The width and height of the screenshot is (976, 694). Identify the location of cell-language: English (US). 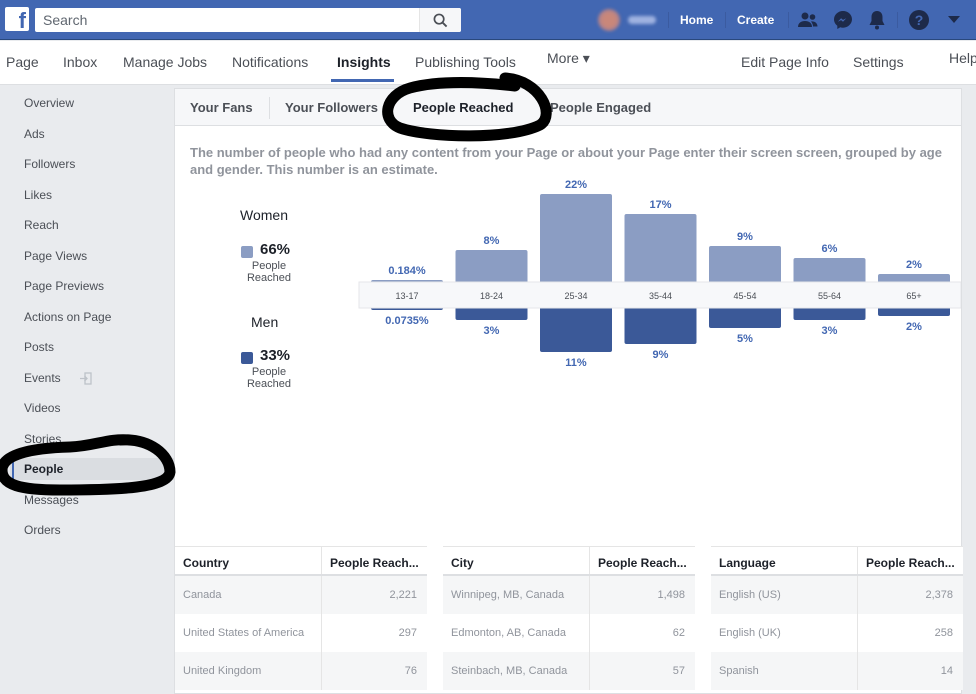
(750, 595).